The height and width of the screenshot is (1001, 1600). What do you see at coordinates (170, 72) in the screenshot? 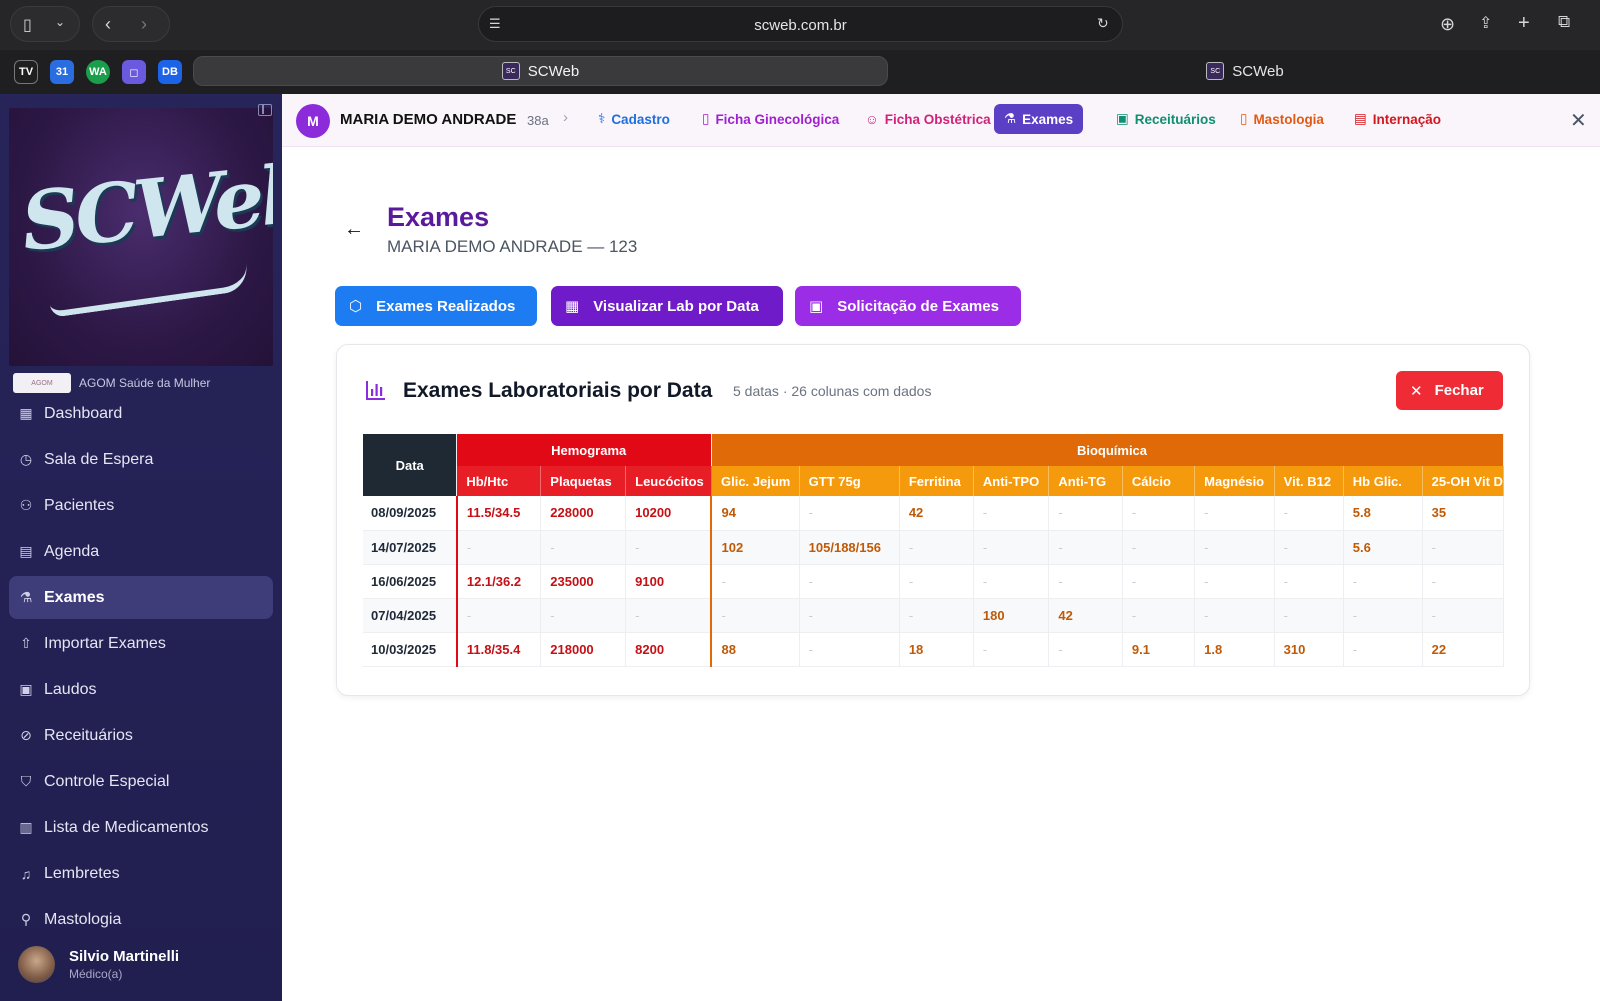
I see `favicon-dropbox-icon: DB` at bounding box center [170, 72].